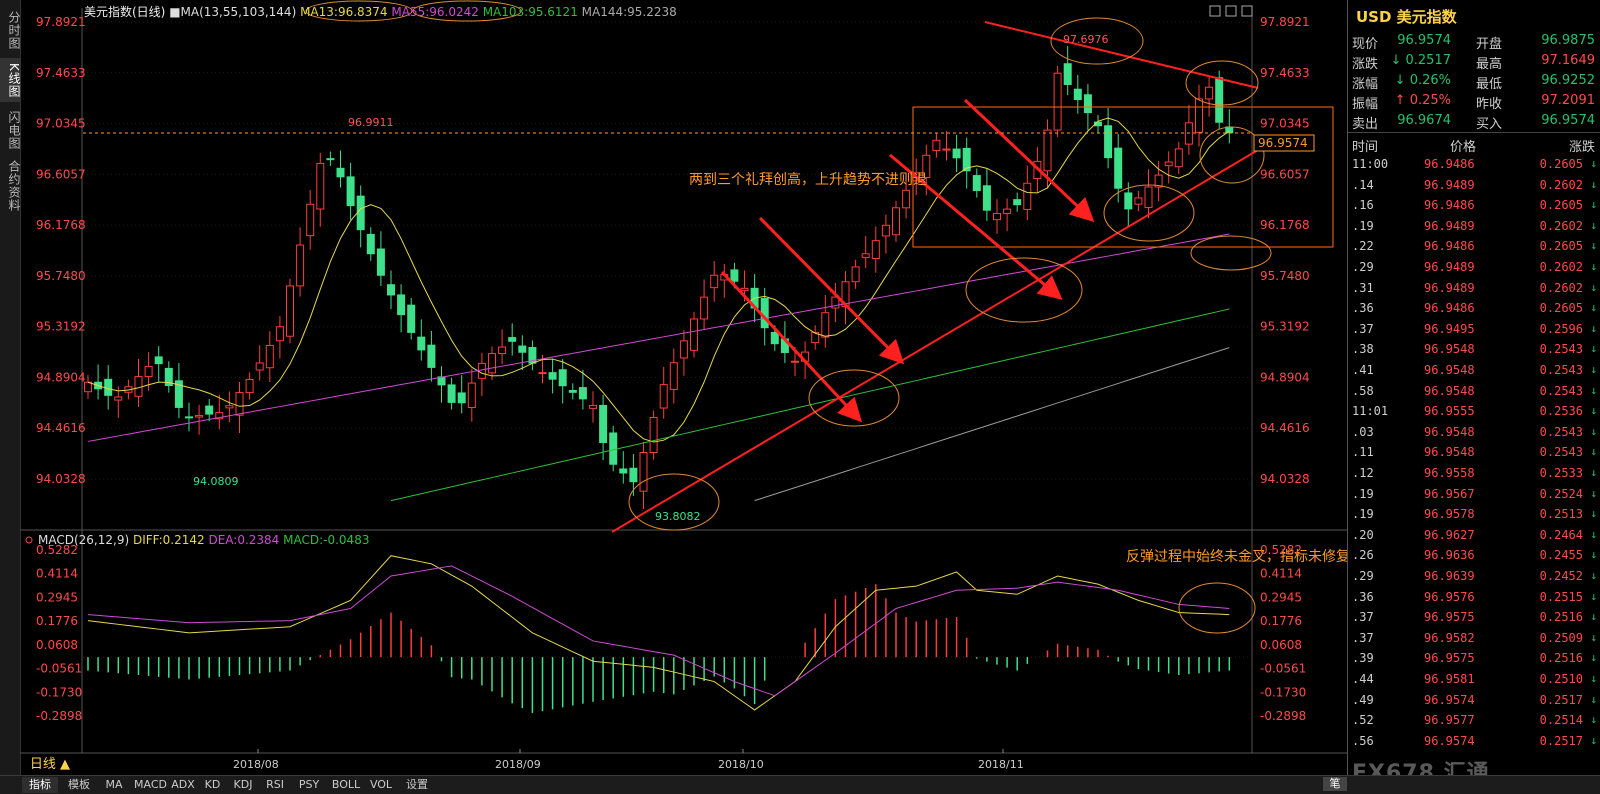  Describe the element at coordinates (1568, 120) in the screenshot. I see `quote-value-2: 96.9574` at that location.